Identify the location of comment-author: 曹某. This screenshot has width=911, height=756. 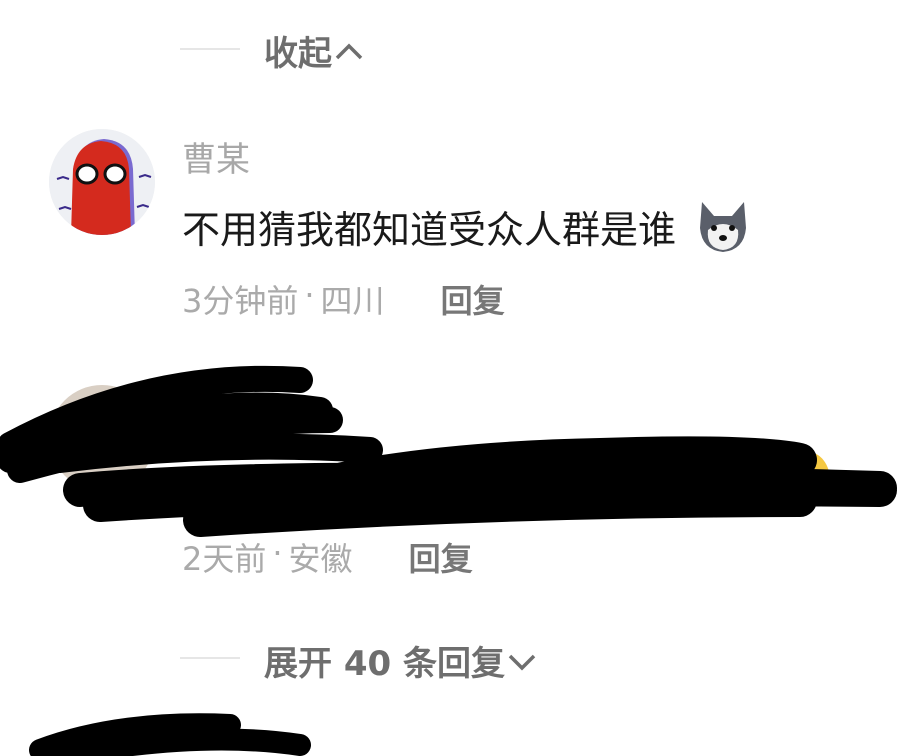
(216, 156).